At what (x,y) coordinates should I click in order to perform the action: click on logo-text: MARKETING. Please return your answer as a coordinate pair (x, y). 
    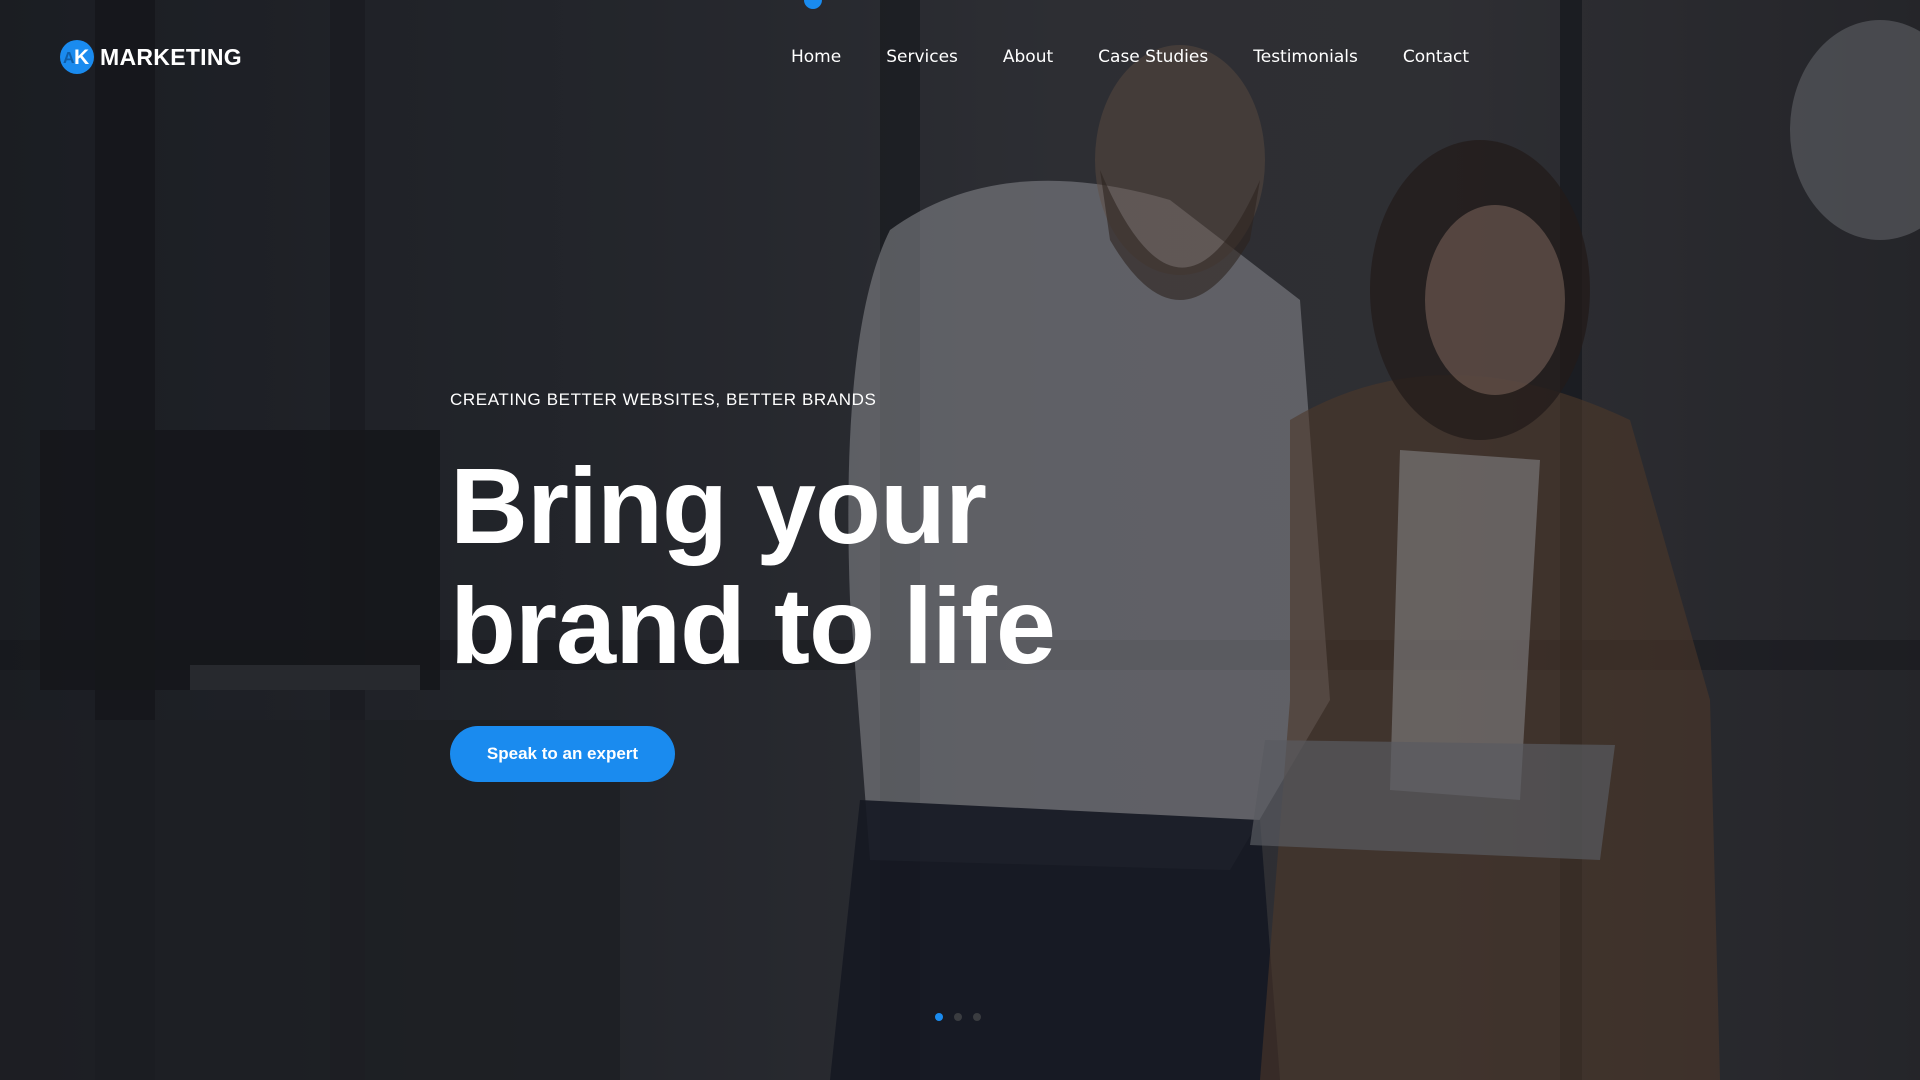
    Looking at the image, I should click on (171, 56).